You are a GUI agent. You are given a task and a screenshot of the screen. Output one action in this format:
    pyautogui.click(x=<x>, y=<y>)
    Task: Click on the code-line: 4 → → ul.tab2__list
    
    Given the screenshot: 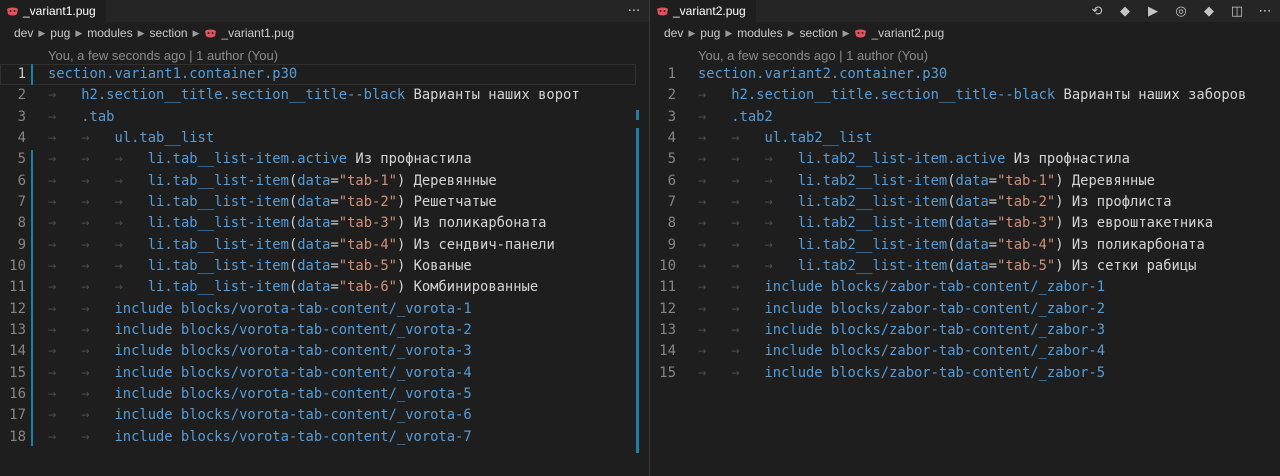 What is the action you would take?
    pyautogui.click(x=965, y=138)
    